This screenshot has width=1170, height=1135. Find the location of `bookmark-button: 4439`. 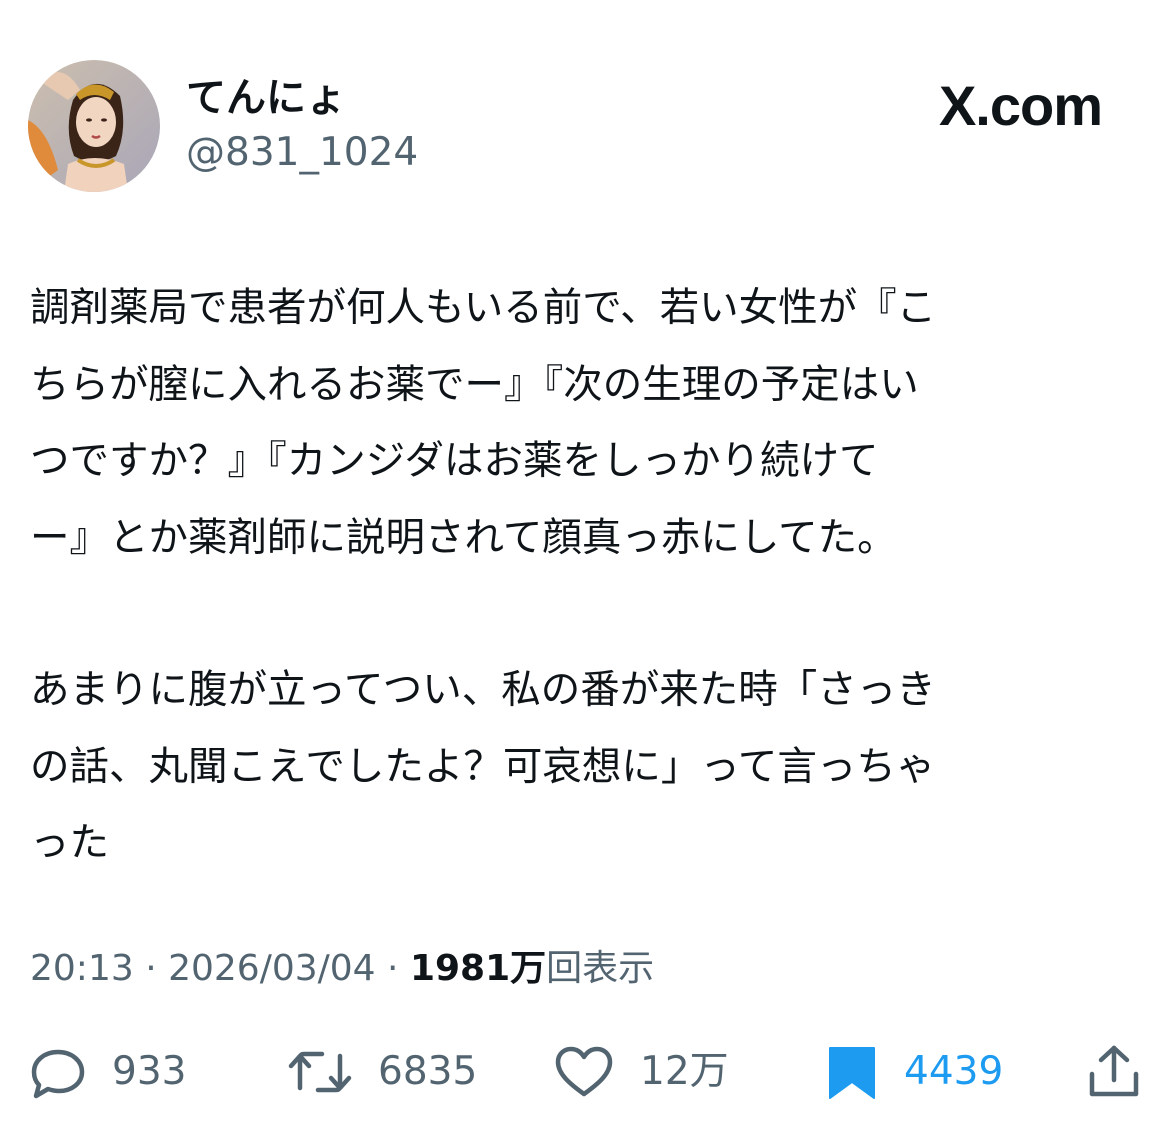

bookmark-button: 4439 is located at coordinates (913, 1072).